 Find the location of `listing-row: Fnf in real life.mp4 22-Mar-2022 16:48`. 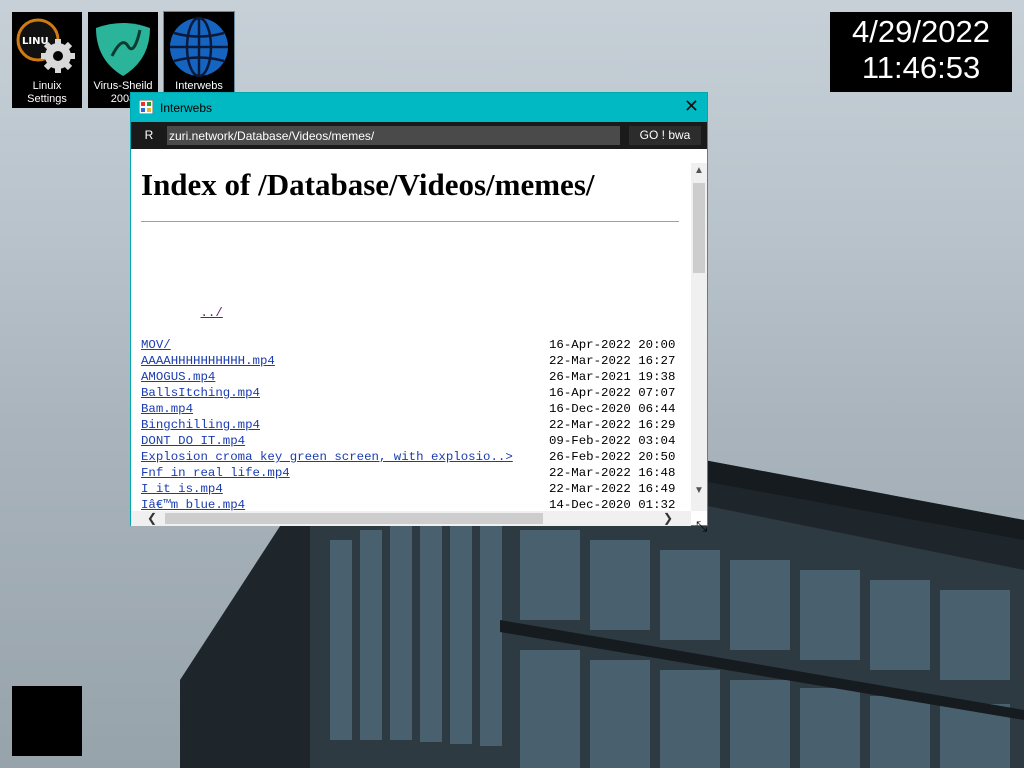

listing-row: Fnf in real life.mp4 22-Mar-2022 16:48 is located at coordinates (408, 473).